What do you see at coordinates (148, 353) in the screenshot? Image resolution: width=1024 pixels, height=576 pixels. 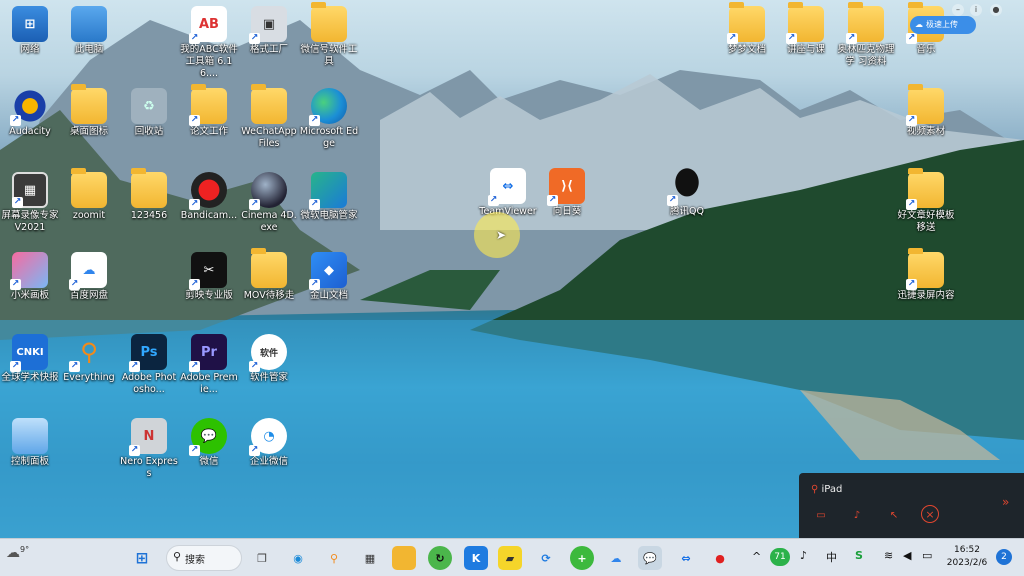 I see `photoshop-icon: Ps ↗` at bounding box center [148, 353].